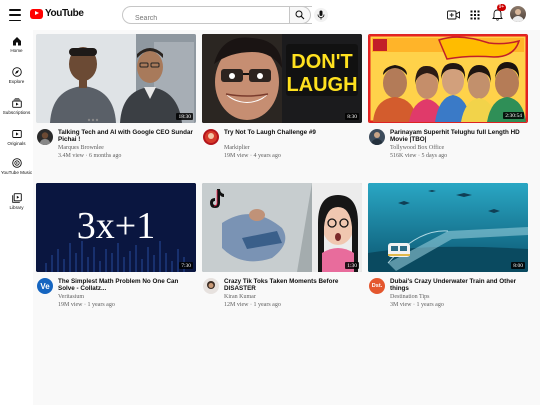 This screenshot has height=405, width=540. I want to click on video-title: Try Not To Laugh Challenge #9, so click(292, 132).